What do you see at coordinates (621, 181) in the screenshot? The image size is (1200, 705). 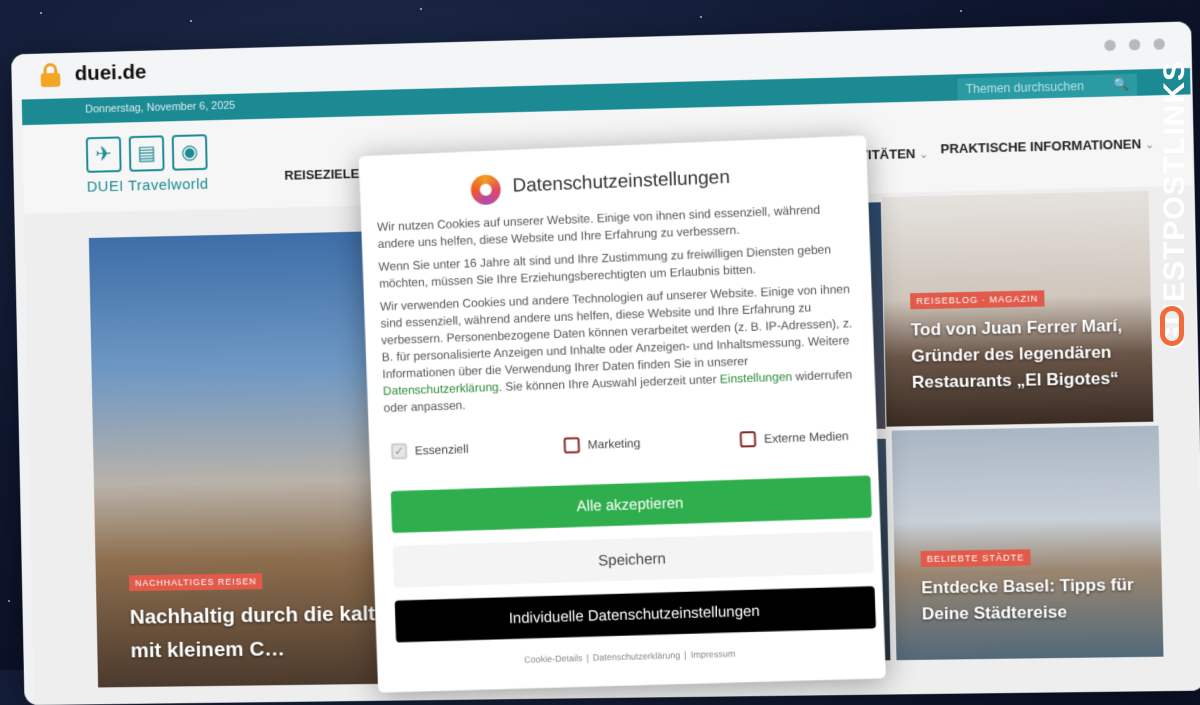 I see `dialog-title: Datenschutzeinstellungen` at bounding box center [621, 181].